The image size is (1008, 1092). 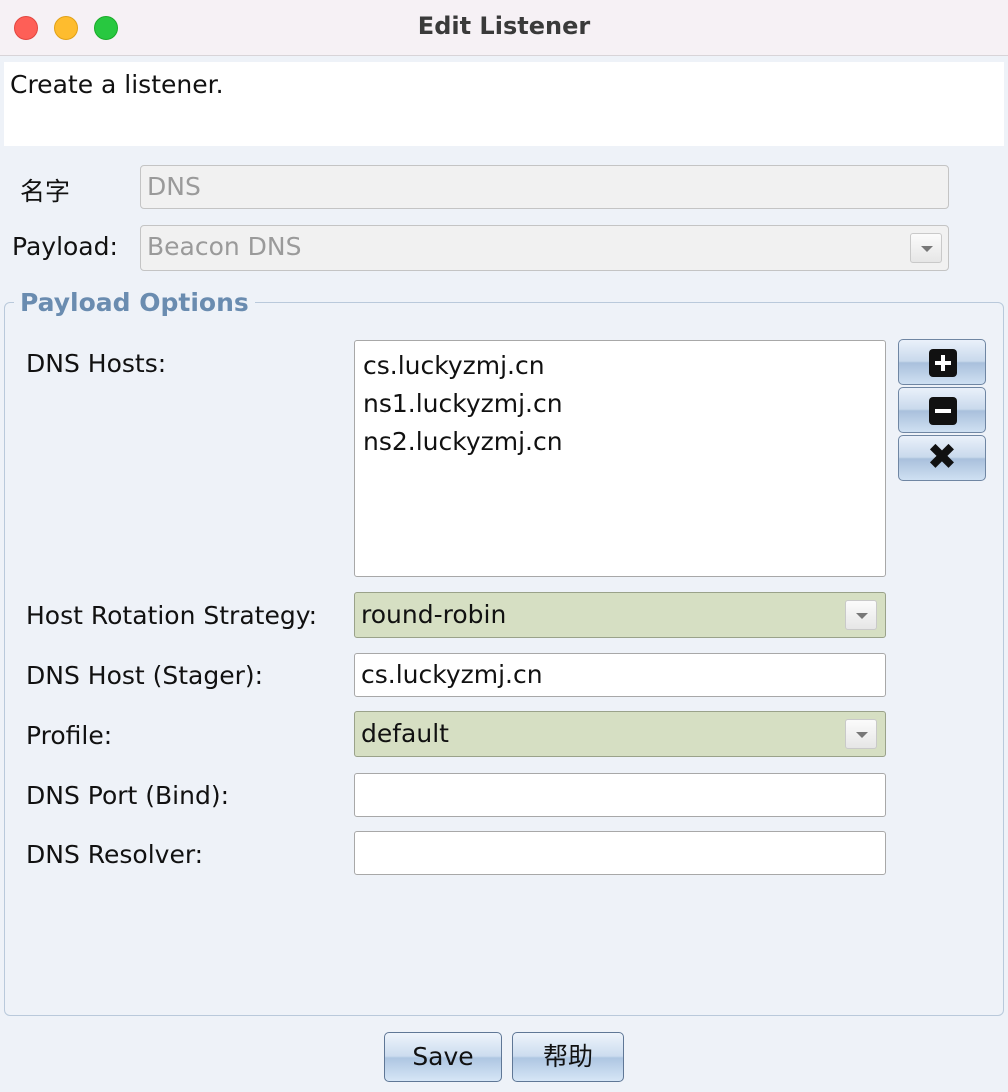 I want to click on rotation-strategy-value: round-robin, so click(x=434, y=614).